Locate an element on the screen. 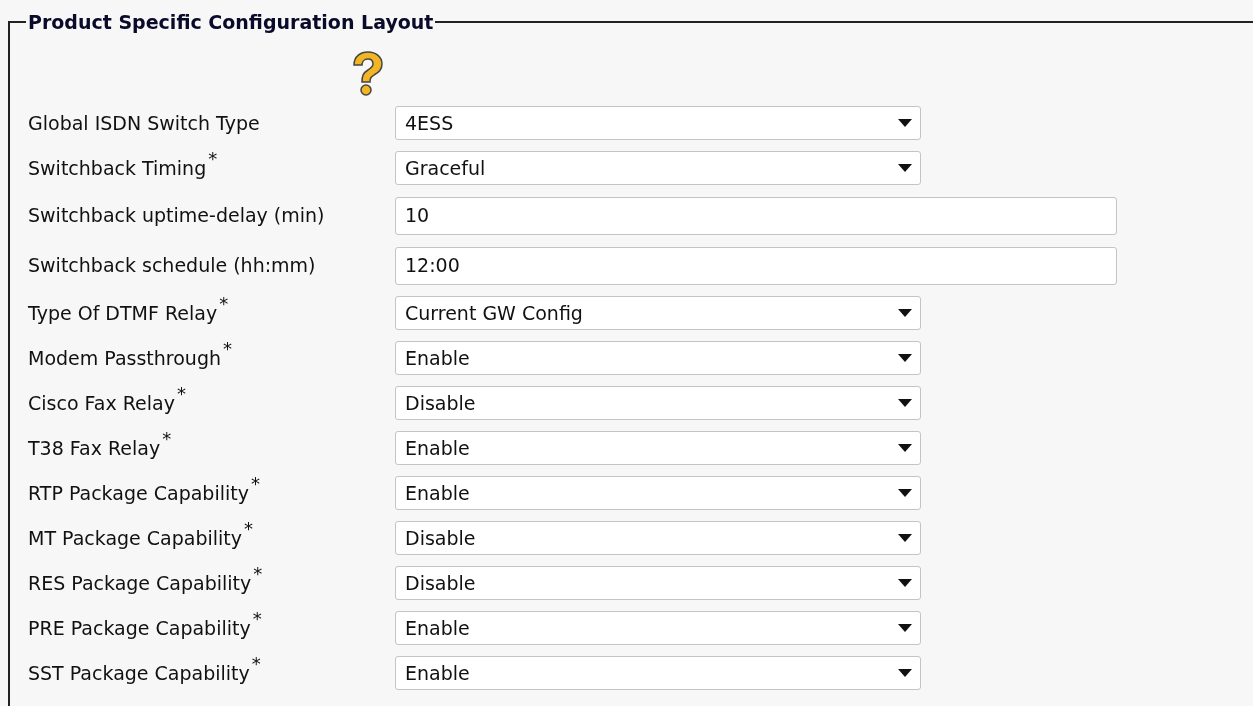 Image resolution: width=1253 pixels, height=706 pixels. field-label: Global ISDN Switch Type is located at coordinates (144, 123).